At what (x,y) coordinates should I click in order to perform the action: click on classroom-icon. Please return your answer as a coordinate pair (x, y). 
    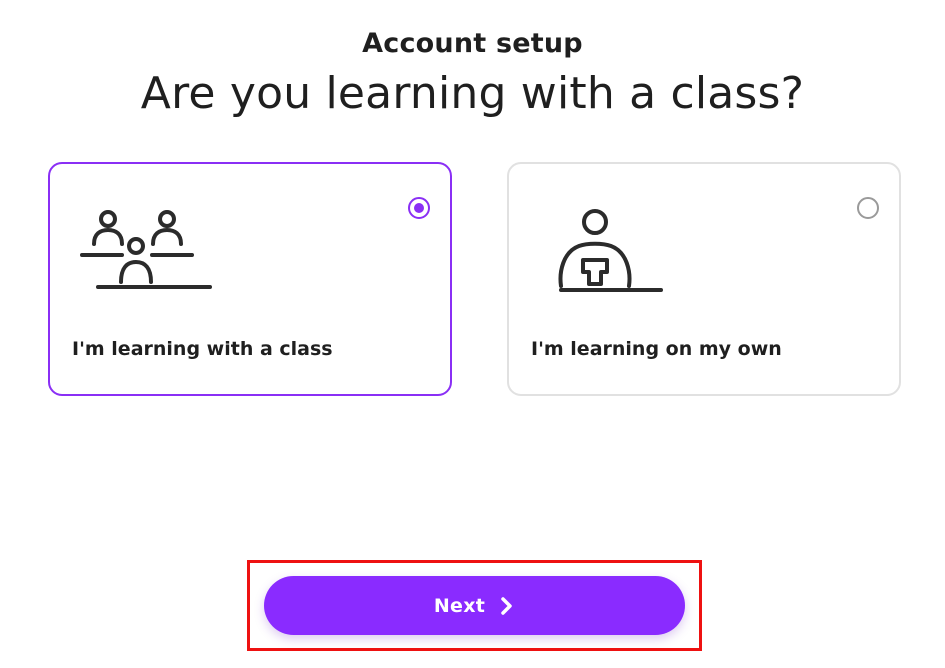
    Looking at the image, I should click on (148, 250).